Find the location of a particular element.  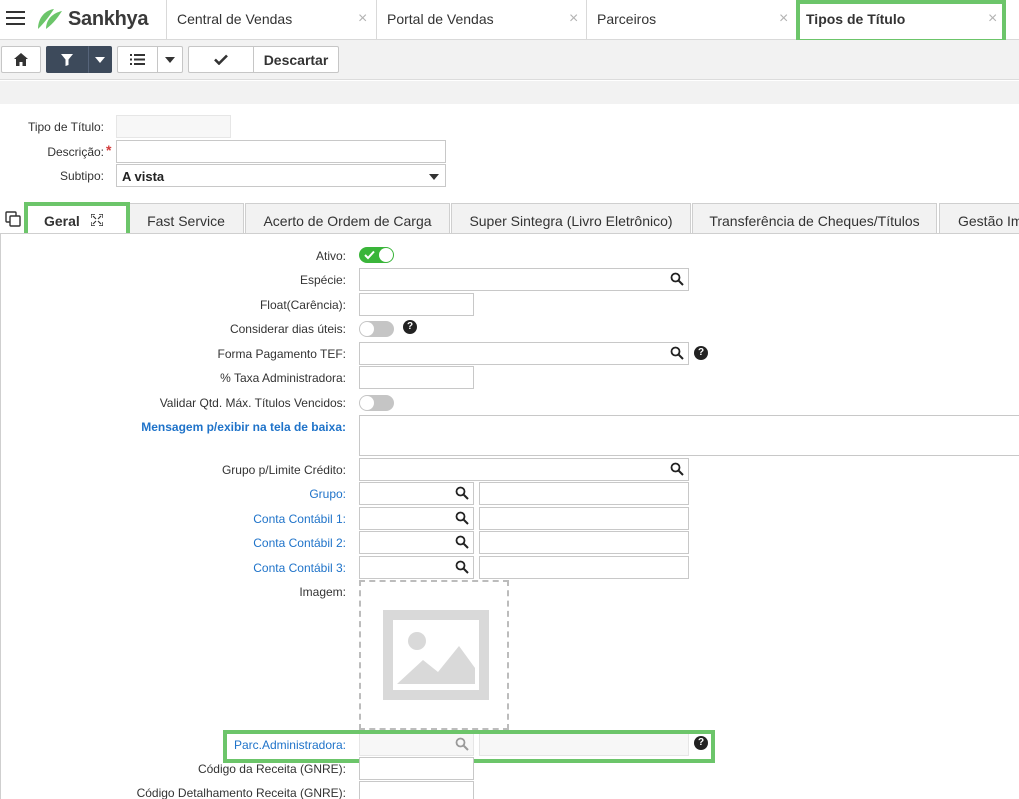

sub-bar is located at coordinates (509, 92).